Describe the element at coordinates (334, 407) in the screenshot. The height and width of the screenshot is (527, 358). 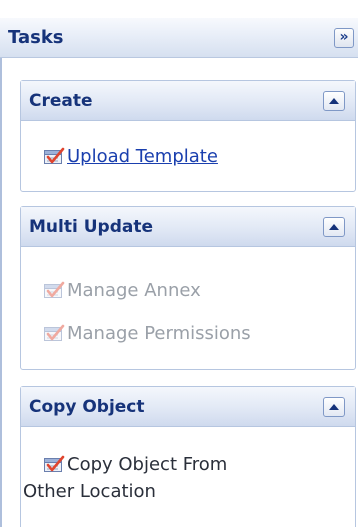
I see `section-copy-object-collapse-button` at that location.